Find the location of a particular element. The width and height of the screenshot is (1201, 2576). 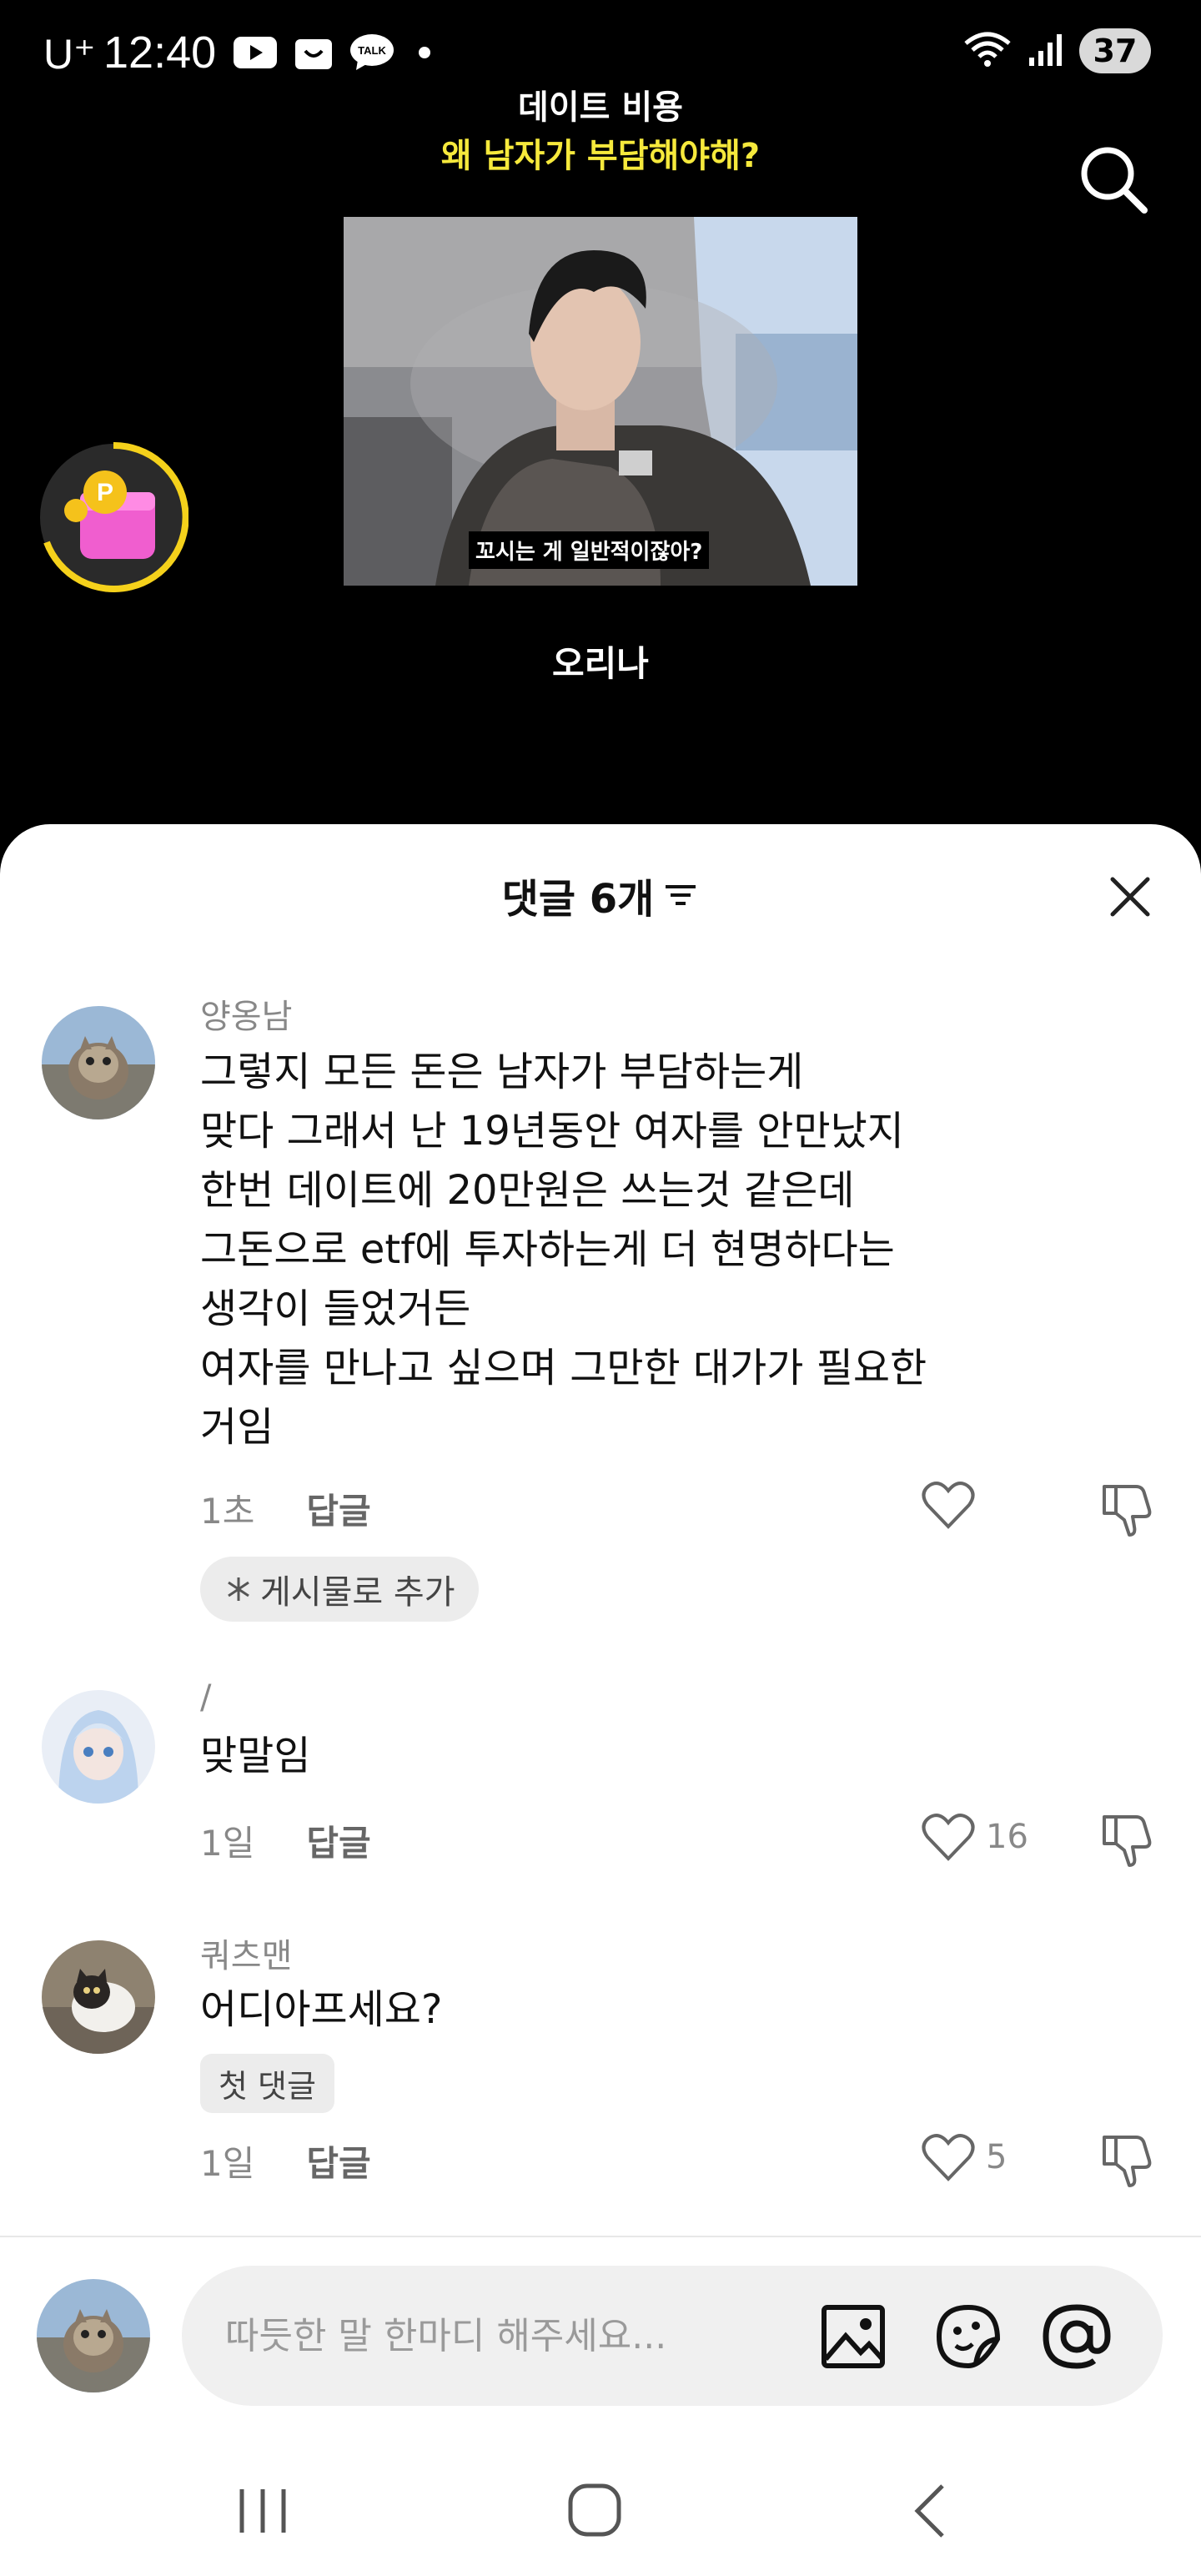

like-button: 5 is located at coordinates (964, 2157).